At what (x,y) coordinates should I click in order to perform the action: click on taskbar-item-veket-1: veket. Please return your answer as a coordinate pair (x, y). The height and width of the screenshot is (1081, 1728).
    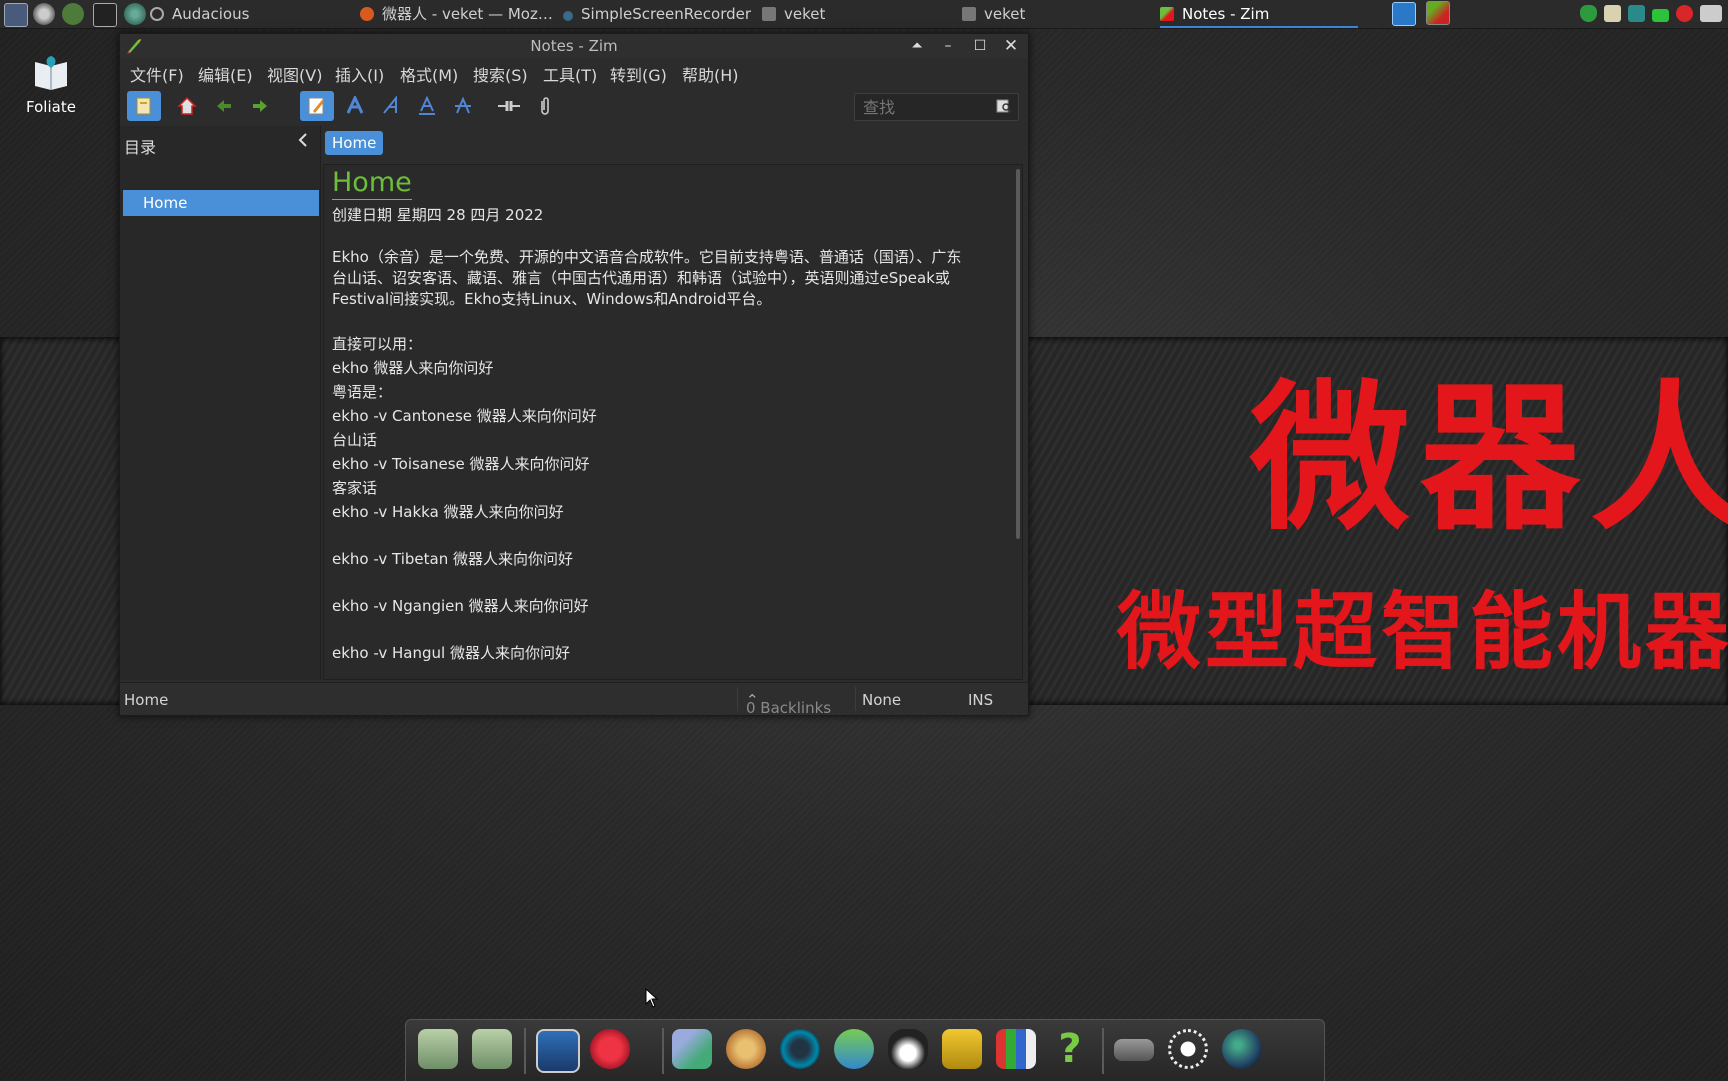
    Looking at the image, I should click on (822, 14).